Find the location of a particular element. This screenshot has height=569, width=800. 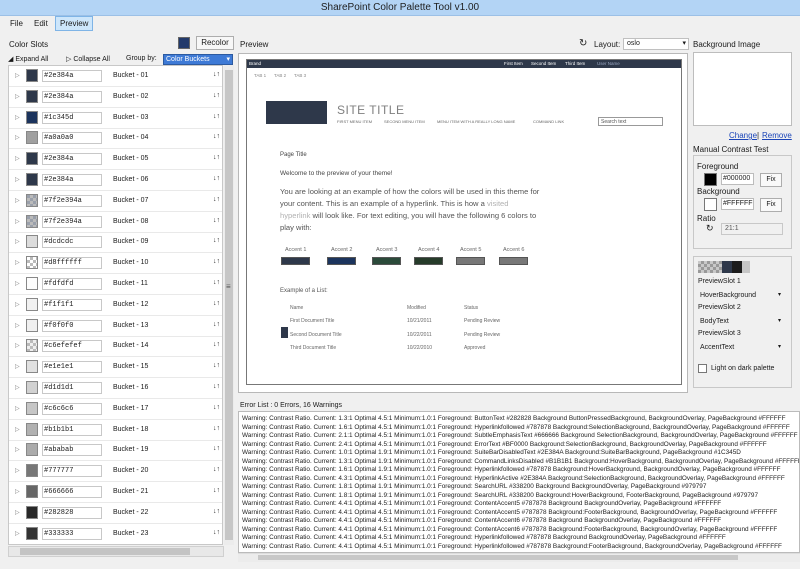

slot-hex-input: #7f2e394a is located at coordinates (72, 221).